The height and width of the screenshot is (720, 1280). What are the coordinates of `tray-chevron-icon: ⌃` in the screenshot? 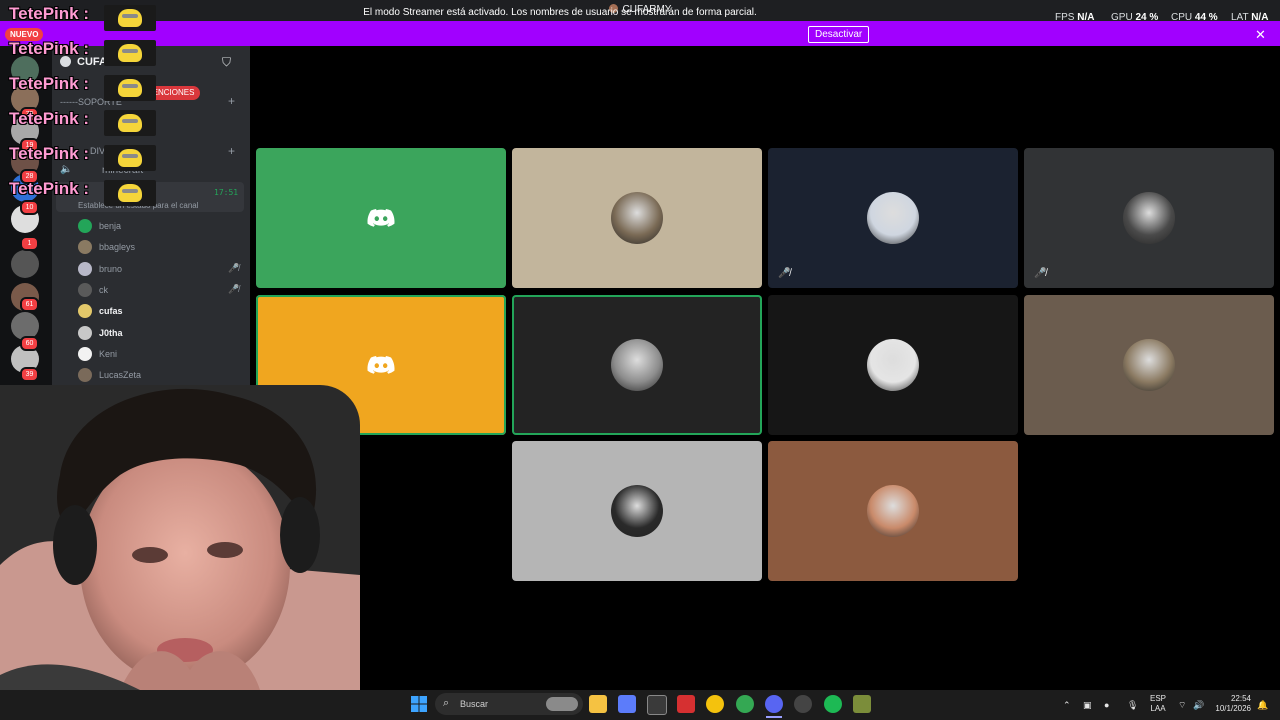 It's located at (1067, 705).